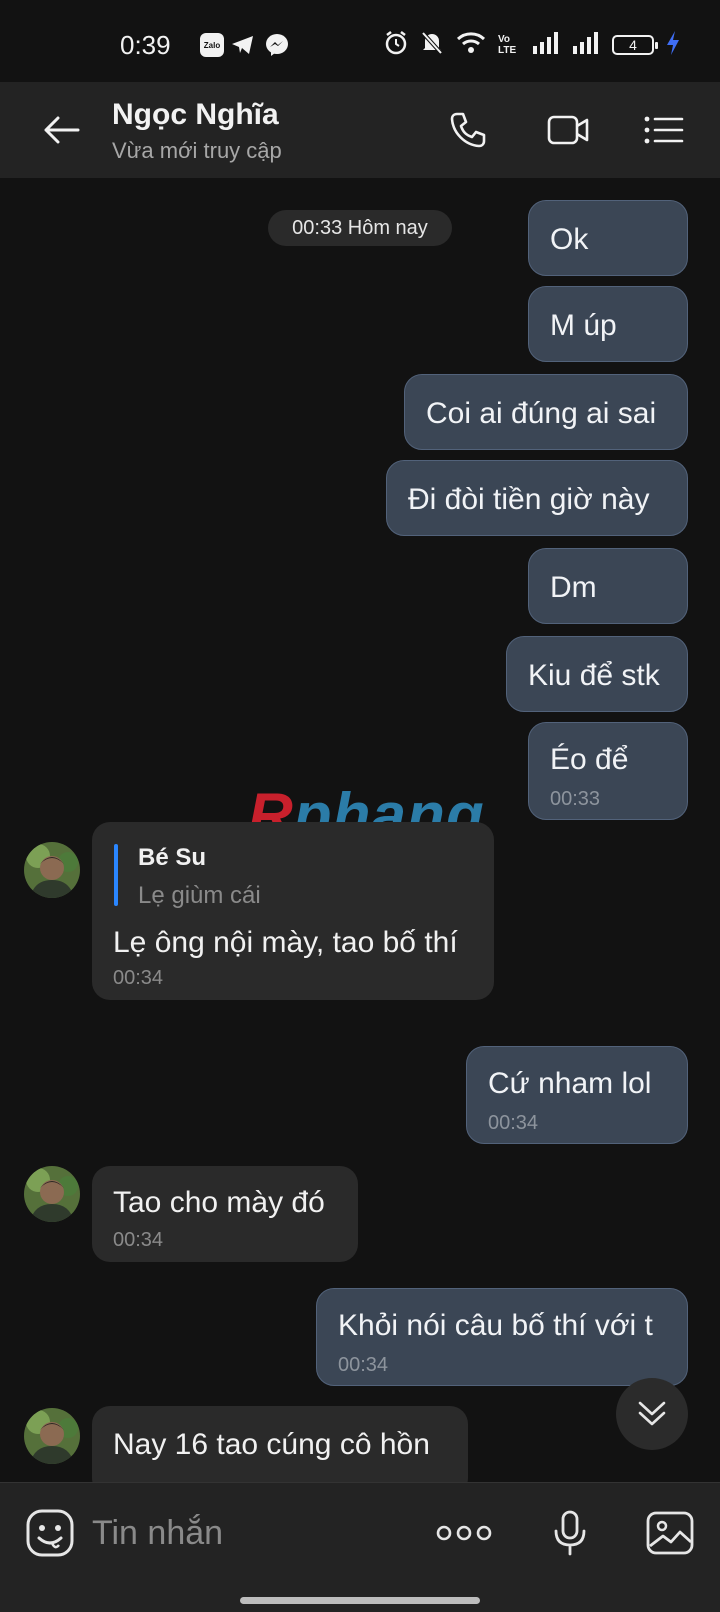  What do you see at coordinates (589, 759) in the screenshot?
I see `message-text: Éo để` at bounding box center [589, 759].